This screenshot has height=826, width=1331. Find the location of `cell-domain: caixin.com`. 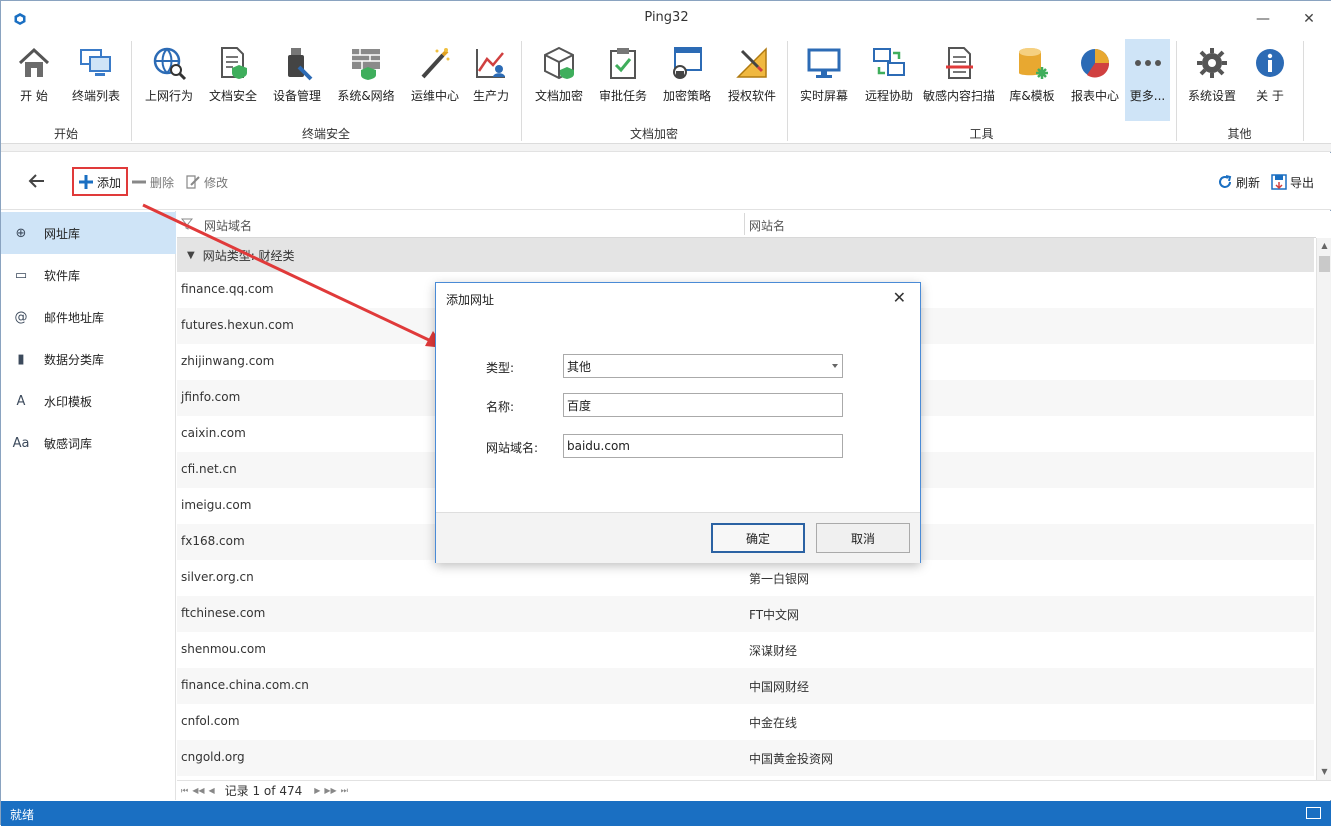

cell-domain: caixin.com is located at coordinates (213, 433).